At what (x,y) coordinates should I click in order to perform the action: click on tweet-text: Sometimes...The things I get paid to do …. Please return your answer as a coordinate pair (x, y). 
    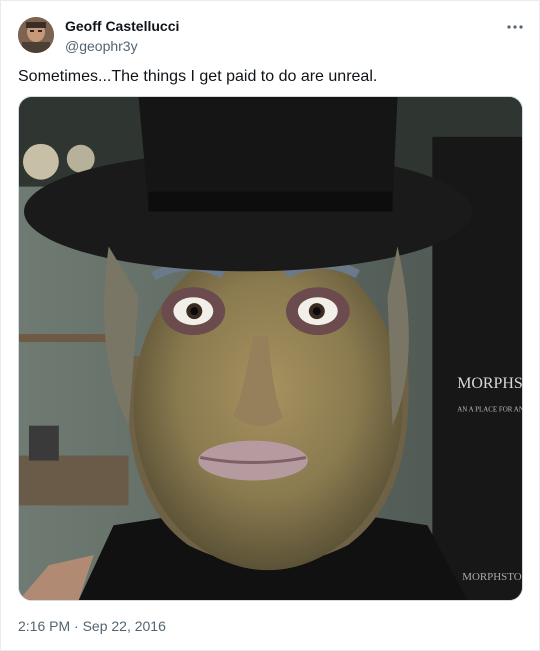
    Looking at the image, I should click on (198, 76).